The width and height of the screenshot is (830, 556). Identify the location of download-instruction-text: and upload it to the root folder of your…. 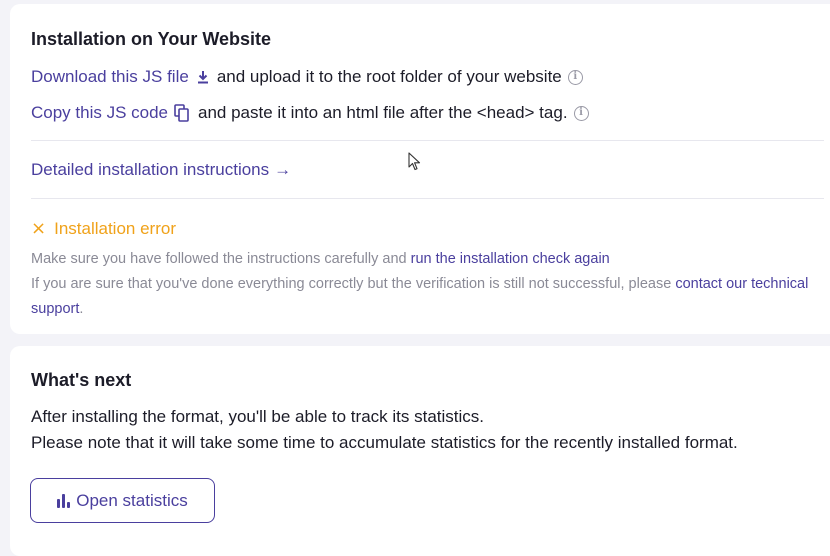
(389, 76).